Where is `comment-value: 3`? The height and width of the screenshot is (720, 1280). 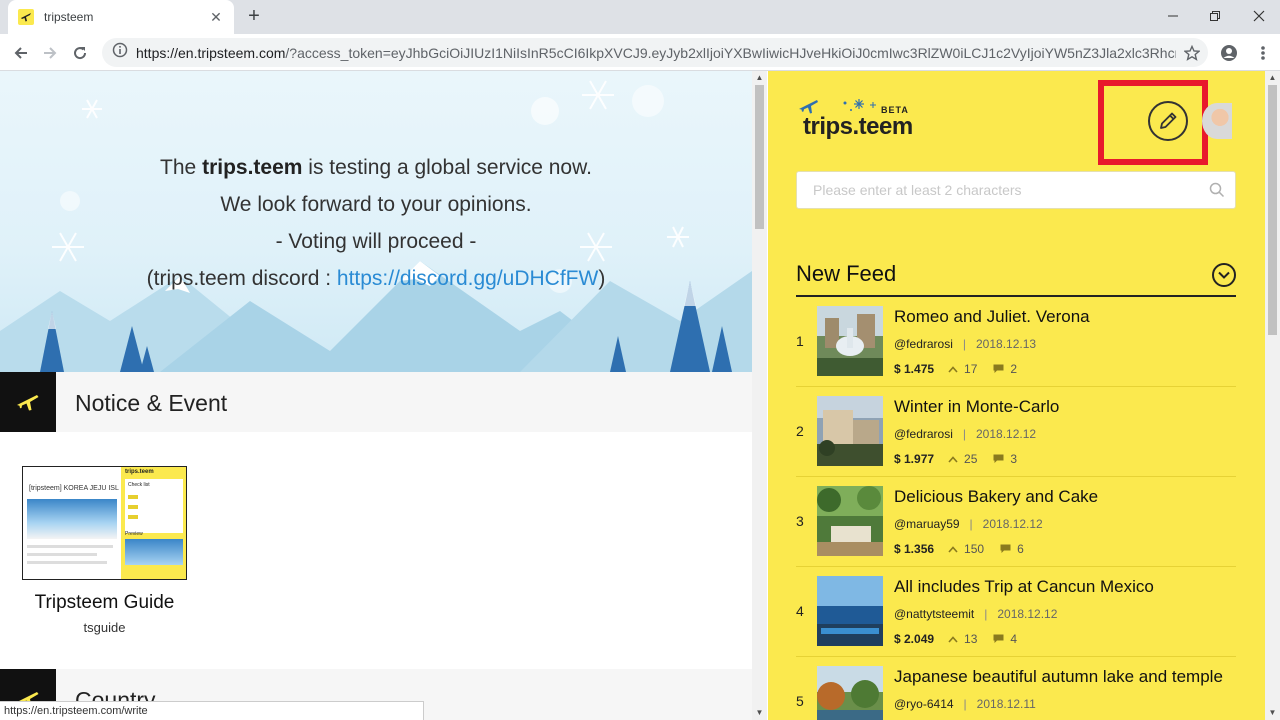
comment-value: 3 is located at coordinates (1014, 459).